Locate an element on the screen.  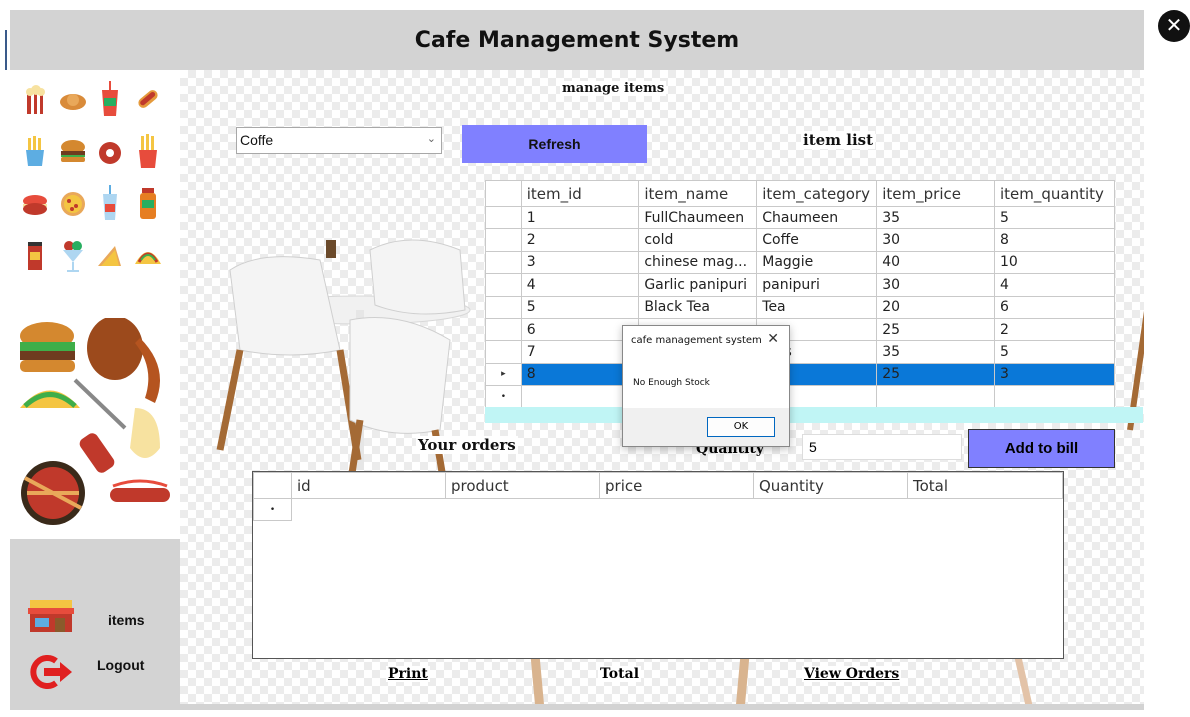
table-cell: Chaumeen is located at coordinates (817, 217).